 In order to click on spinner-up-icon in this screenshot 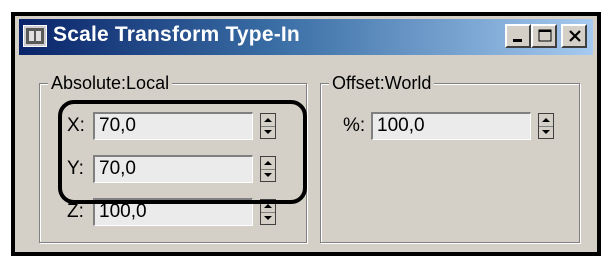, I will do `click(546, 120)`.